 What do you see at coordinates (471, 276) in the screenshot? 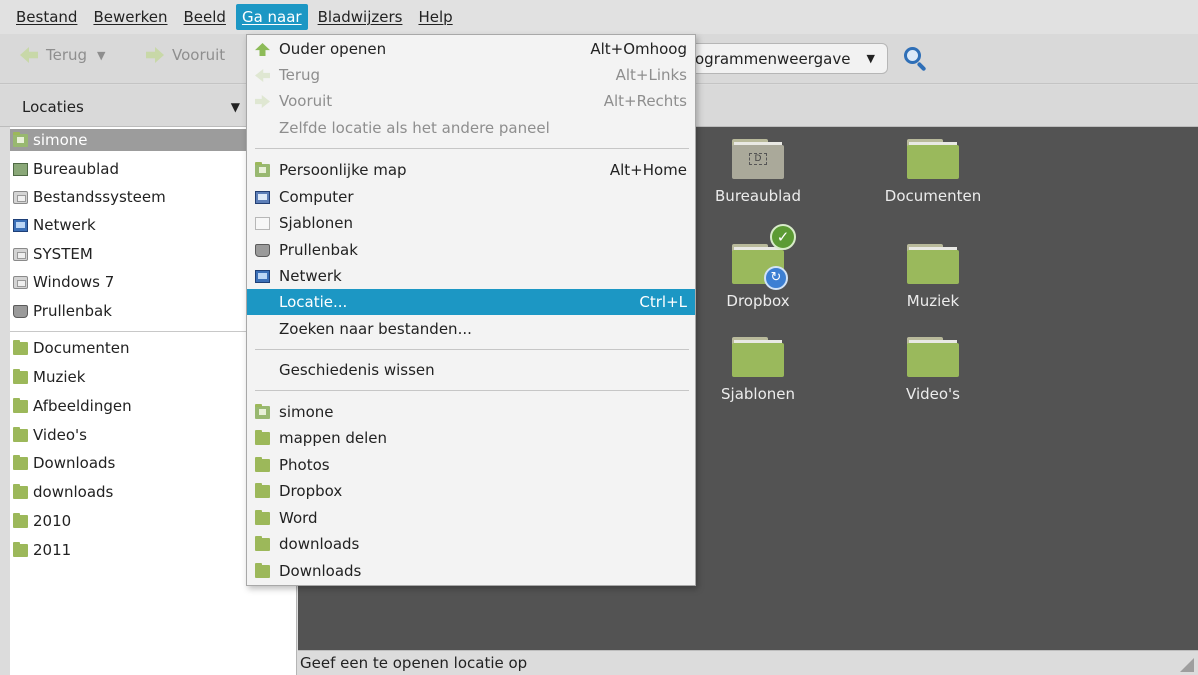
I see `menu-item-netwerk: Netwerk` at bounding box center [471, 276].